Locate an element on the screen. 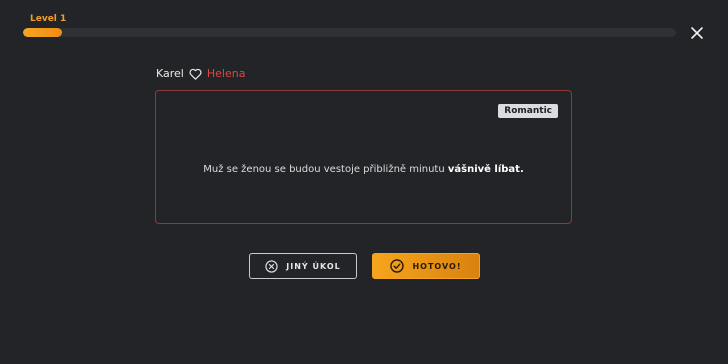 The image size is (728, 364). close-icon is located at coordinates (697, 33).